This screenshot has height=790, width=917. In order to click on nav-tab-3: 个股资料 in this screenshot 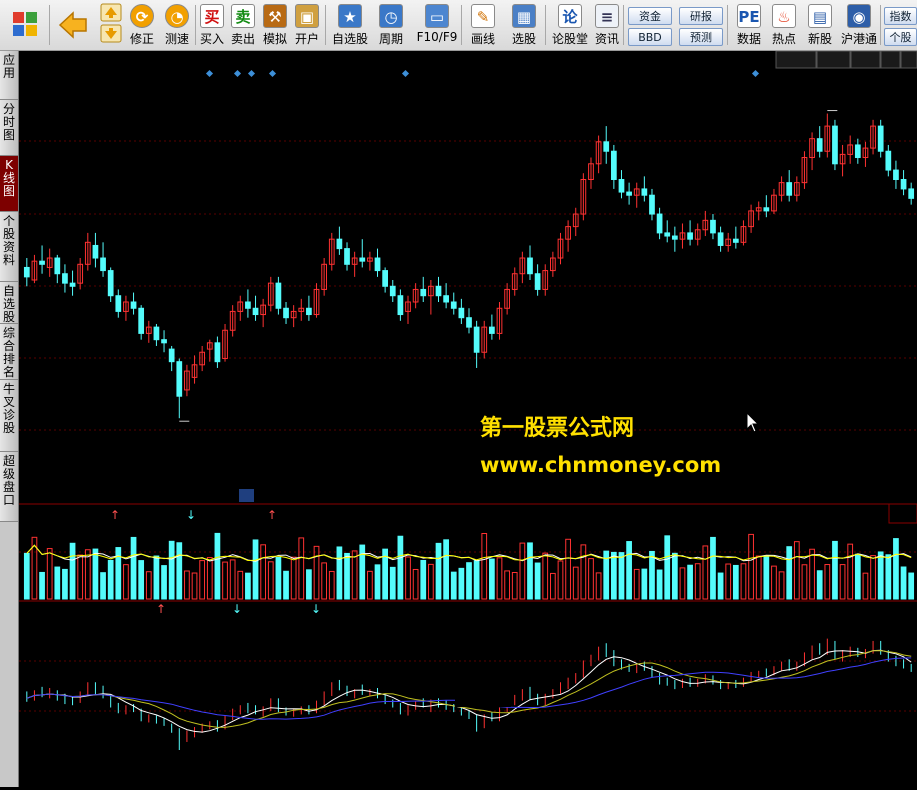, I will do `click(9, 247)`.